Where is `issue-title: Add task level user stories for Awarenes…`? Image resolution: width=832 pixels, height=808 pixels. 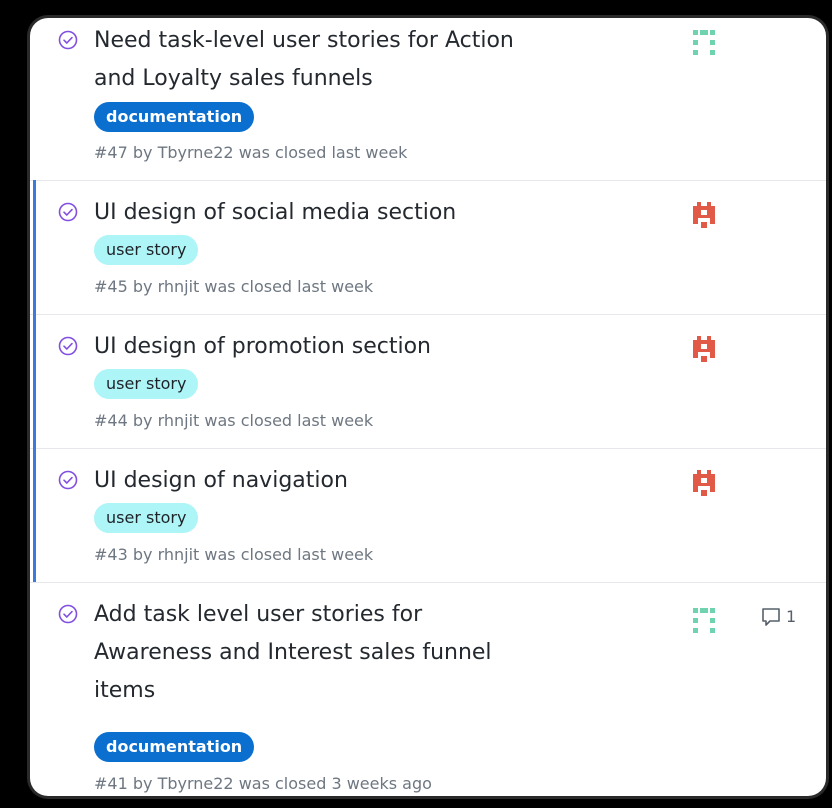 issue-title: Add task level user stories for Awarenes… is located at coordinates (299, 653).